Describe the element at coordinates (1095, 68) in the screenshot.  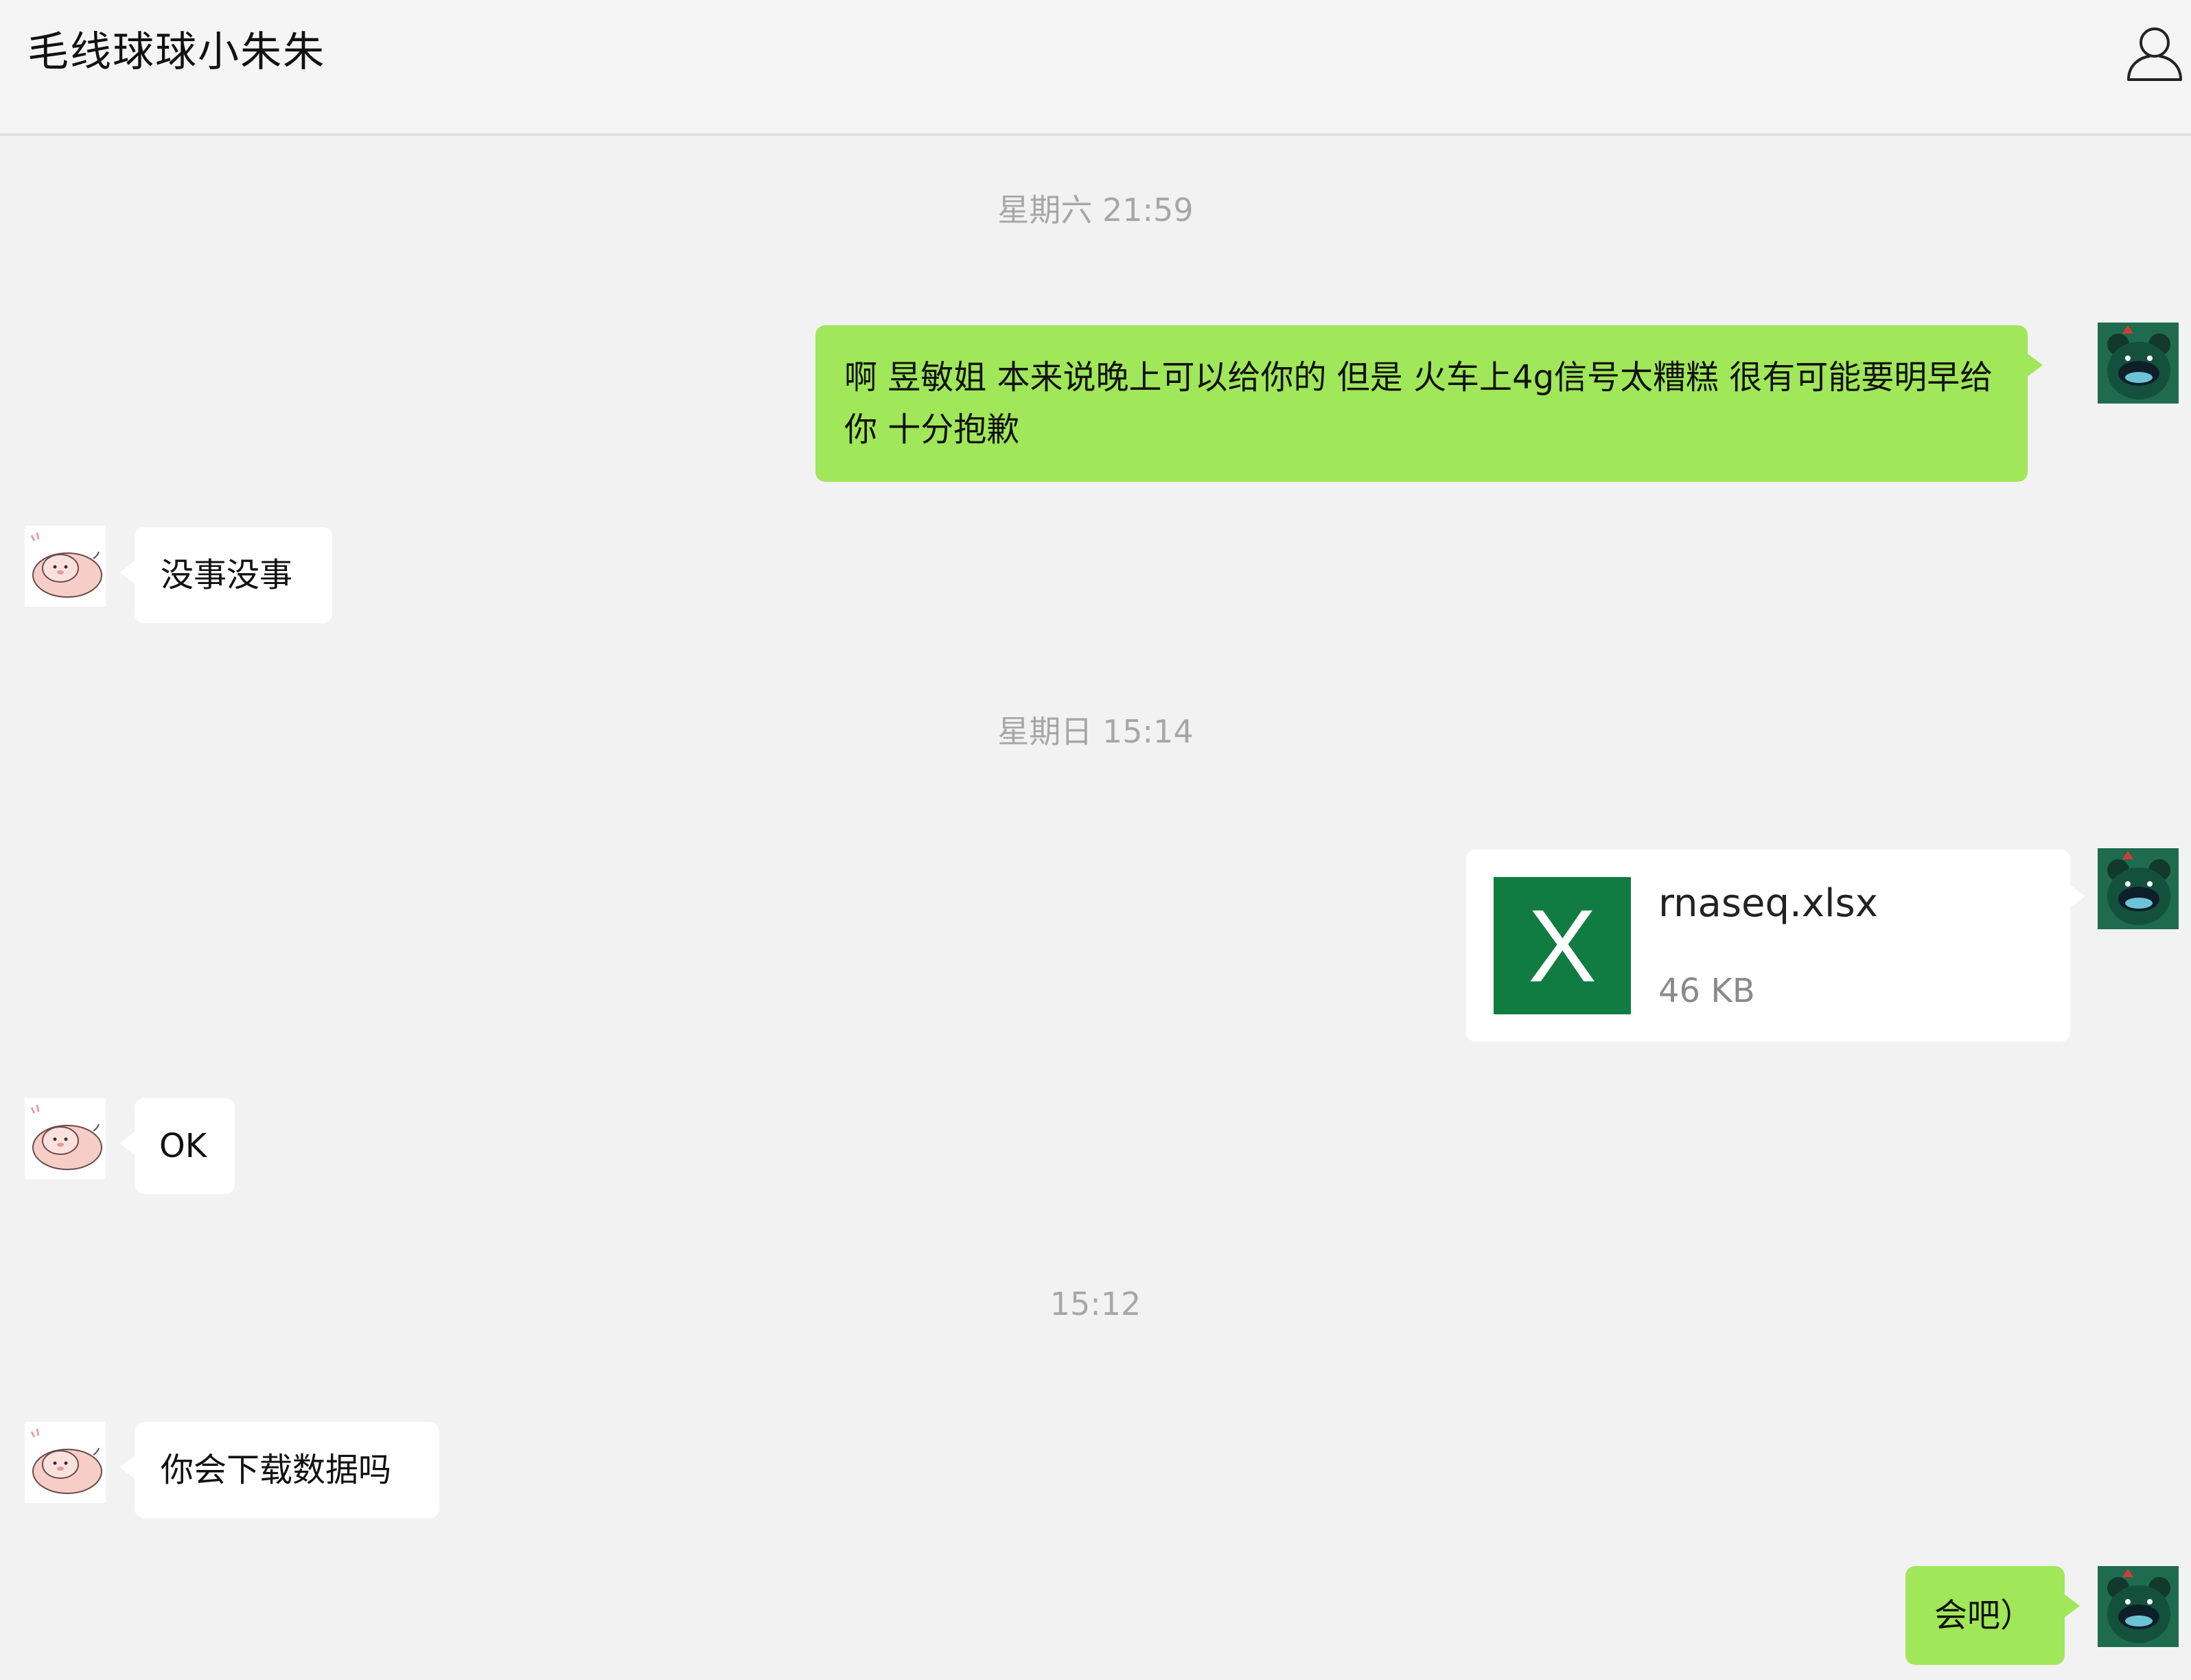
I see `chat-header: 毛线球球小朱朱` at that location.